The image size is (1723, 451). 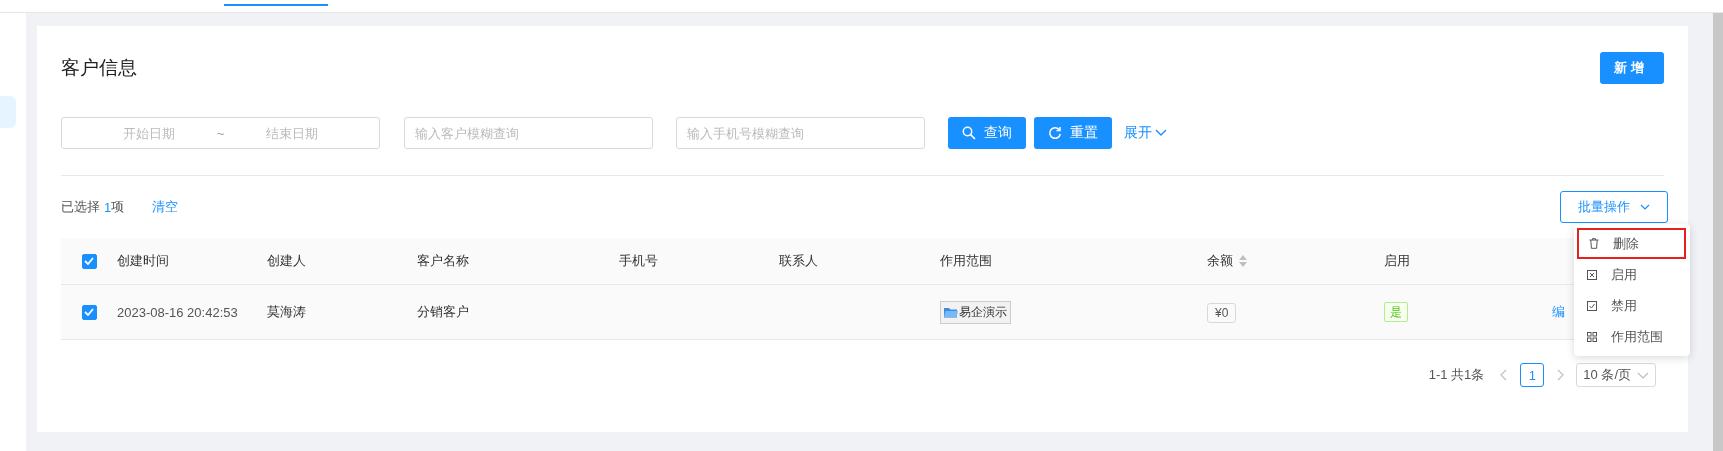 What do you see at coordinates (89, 261) in the screenshot?
I see `select-all-checkbox` at bounding box center [89, 261].